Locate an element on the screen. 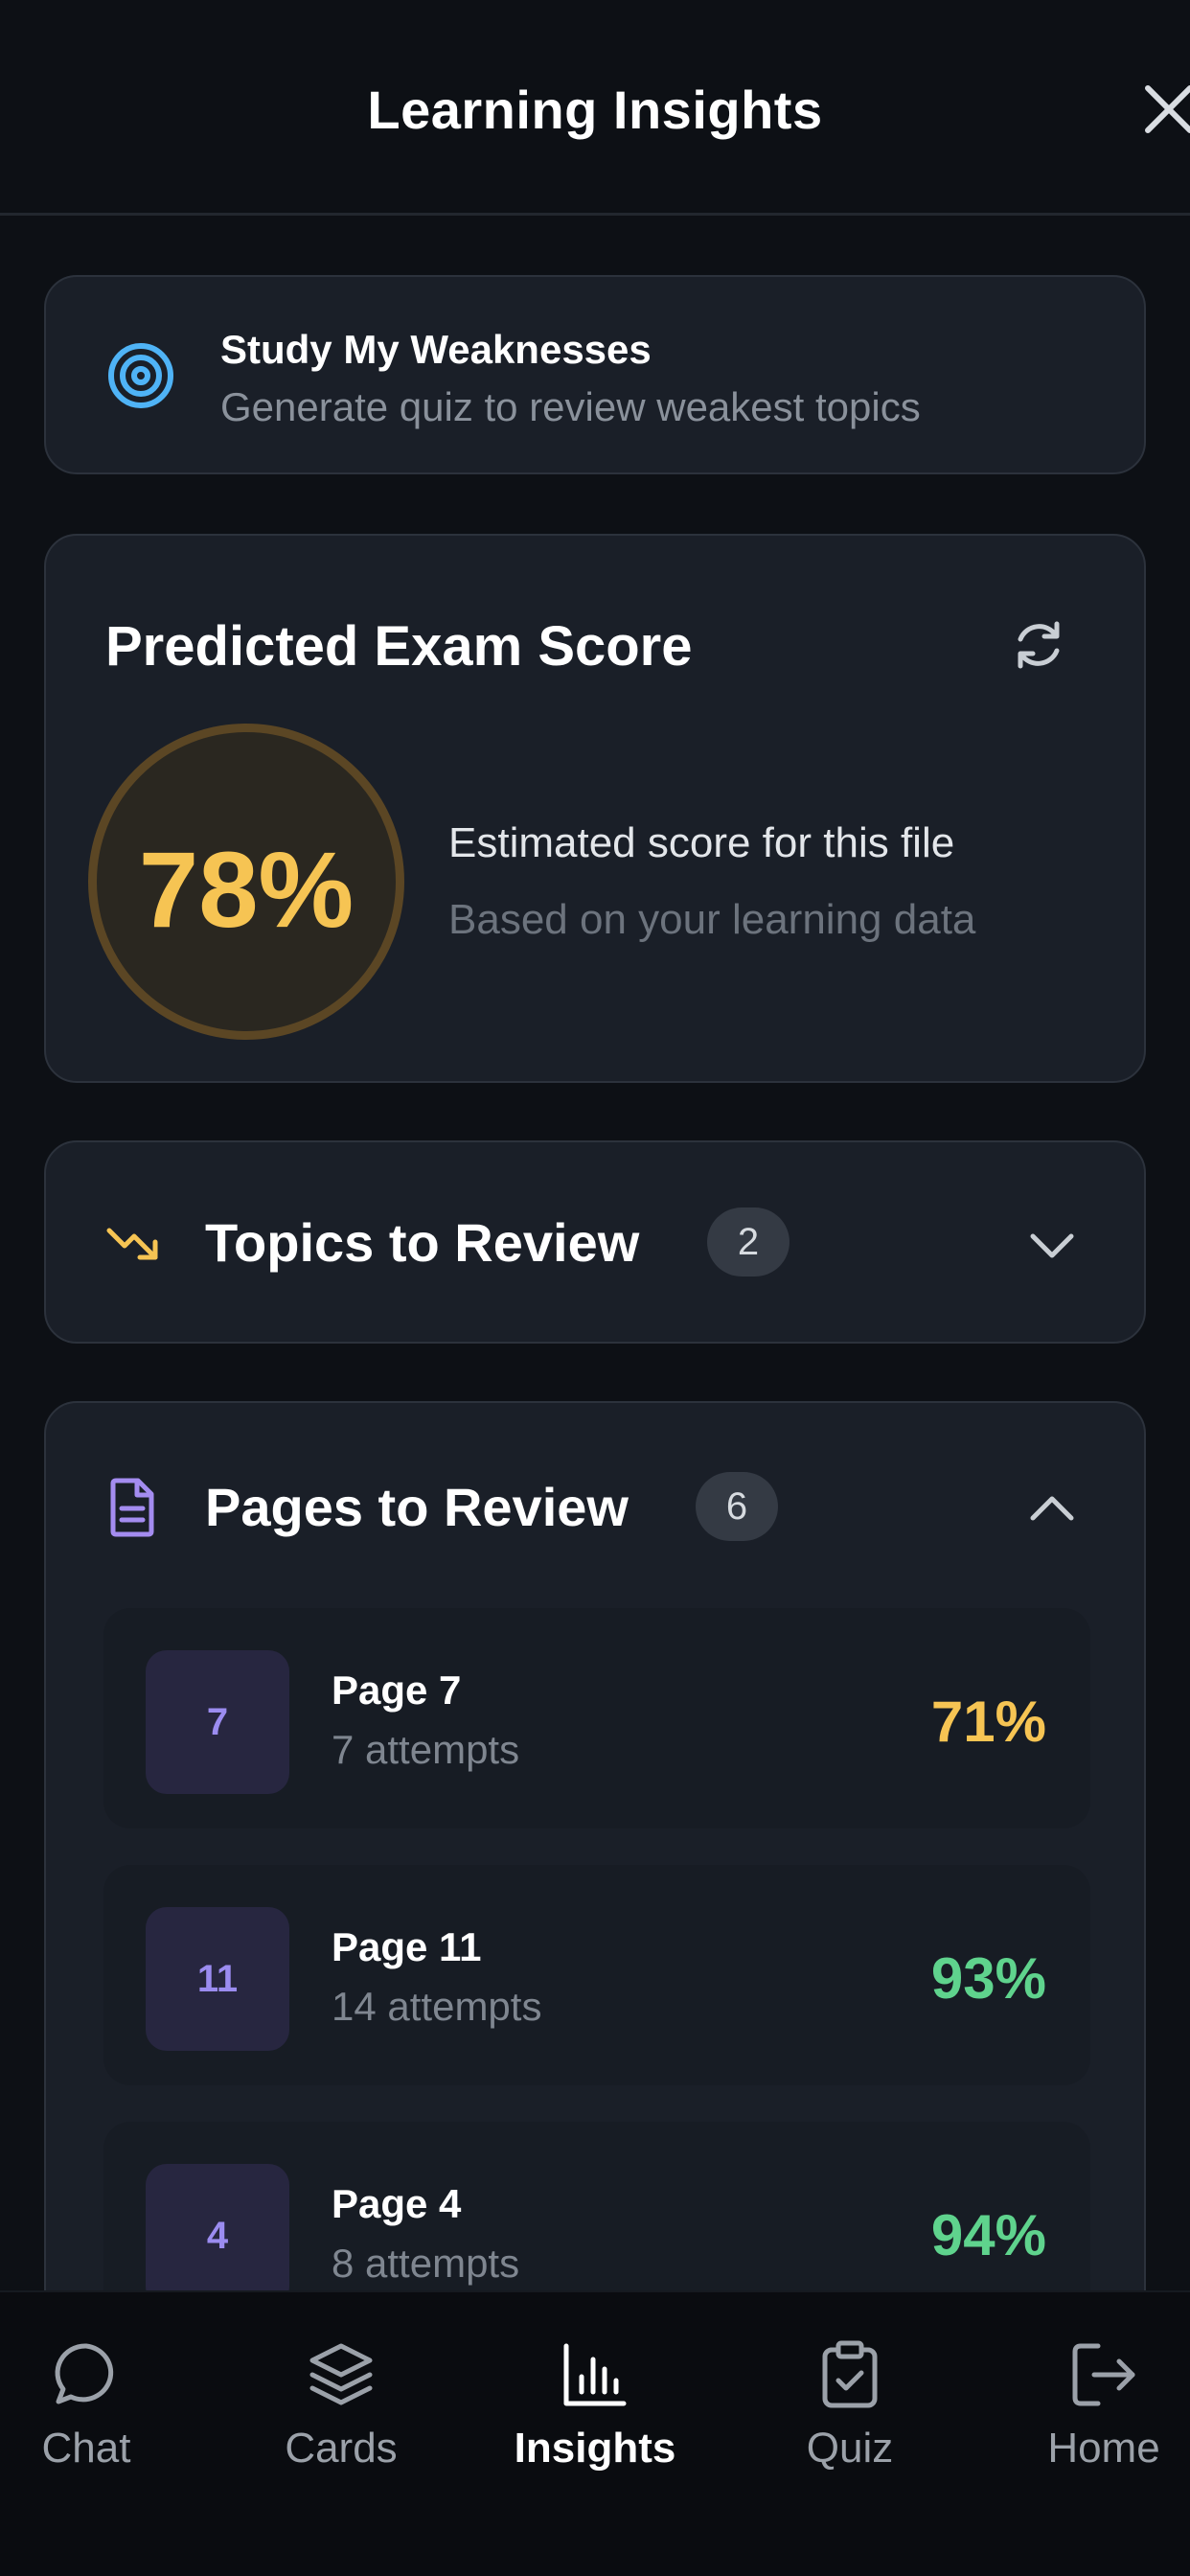  nav-label: Chat is located at coordinates (86, 2448).